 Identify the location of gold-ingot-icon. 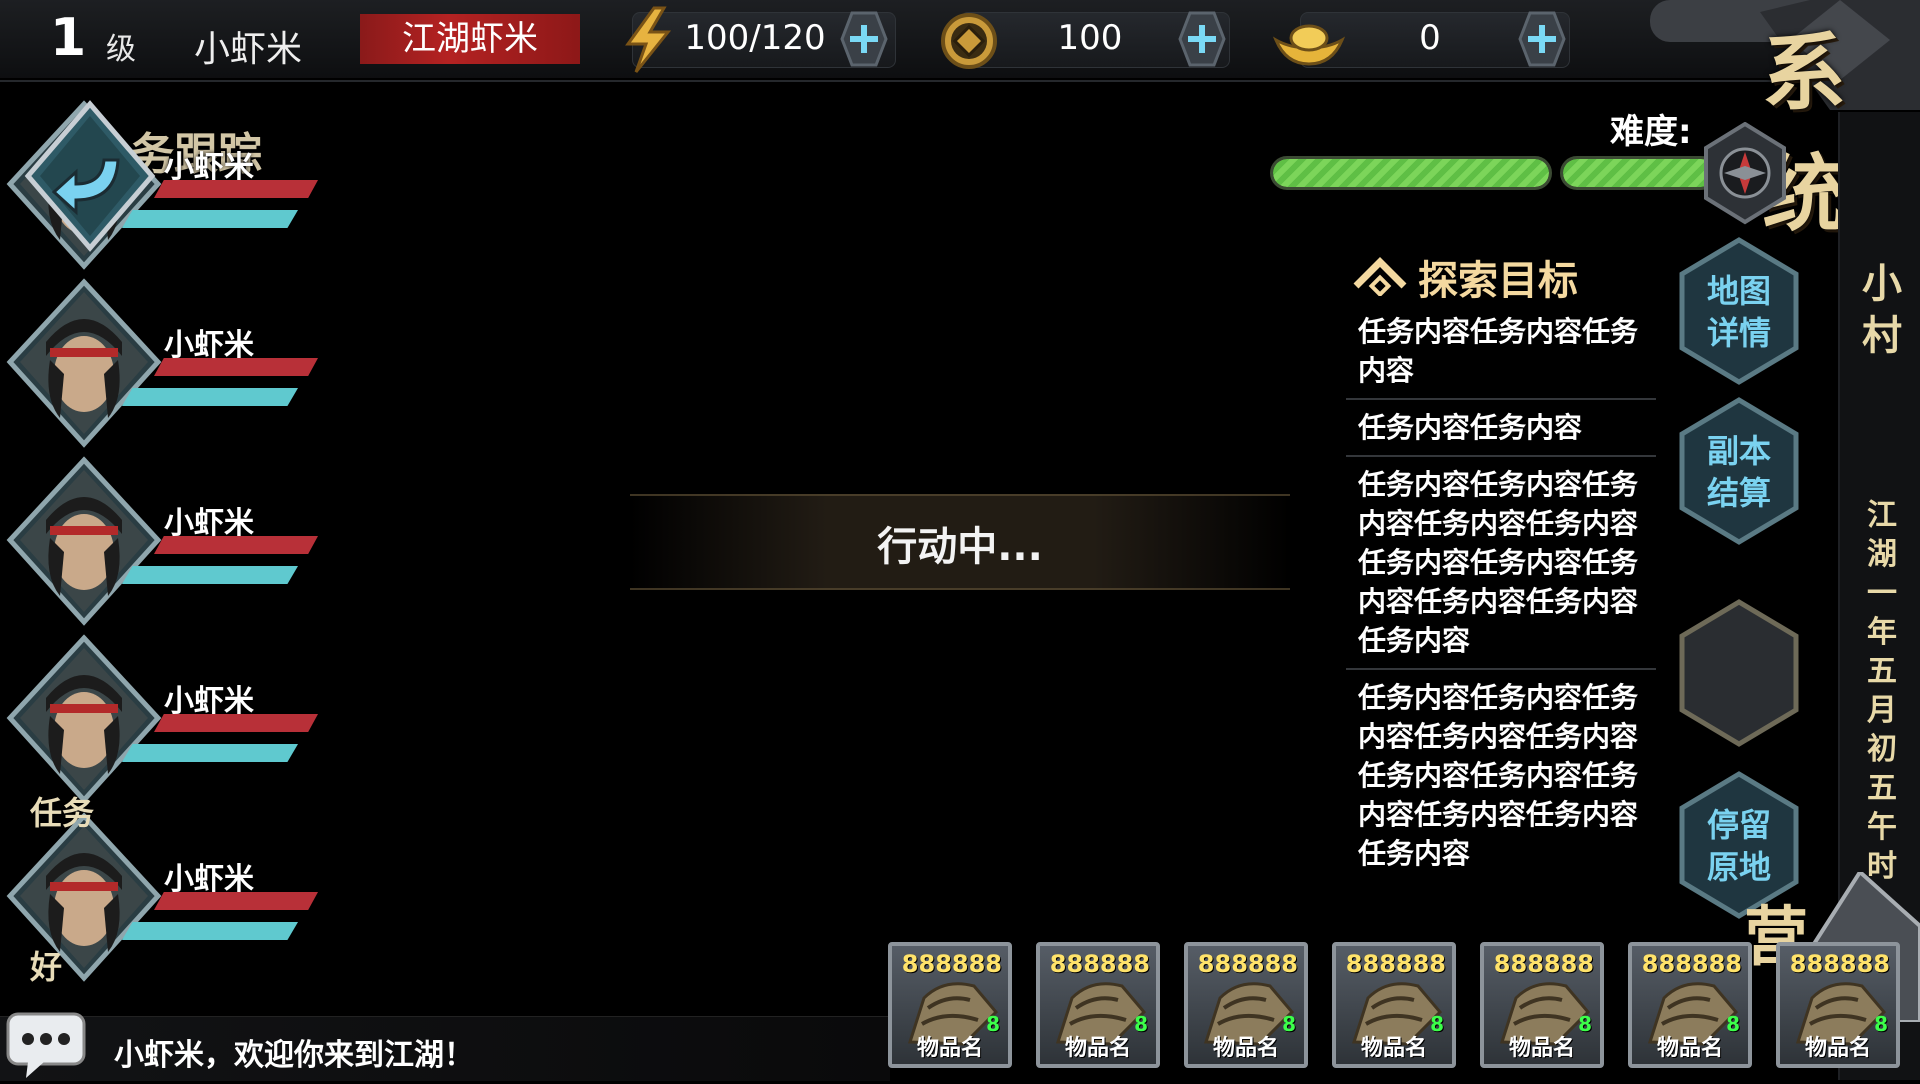
(1309, 42).